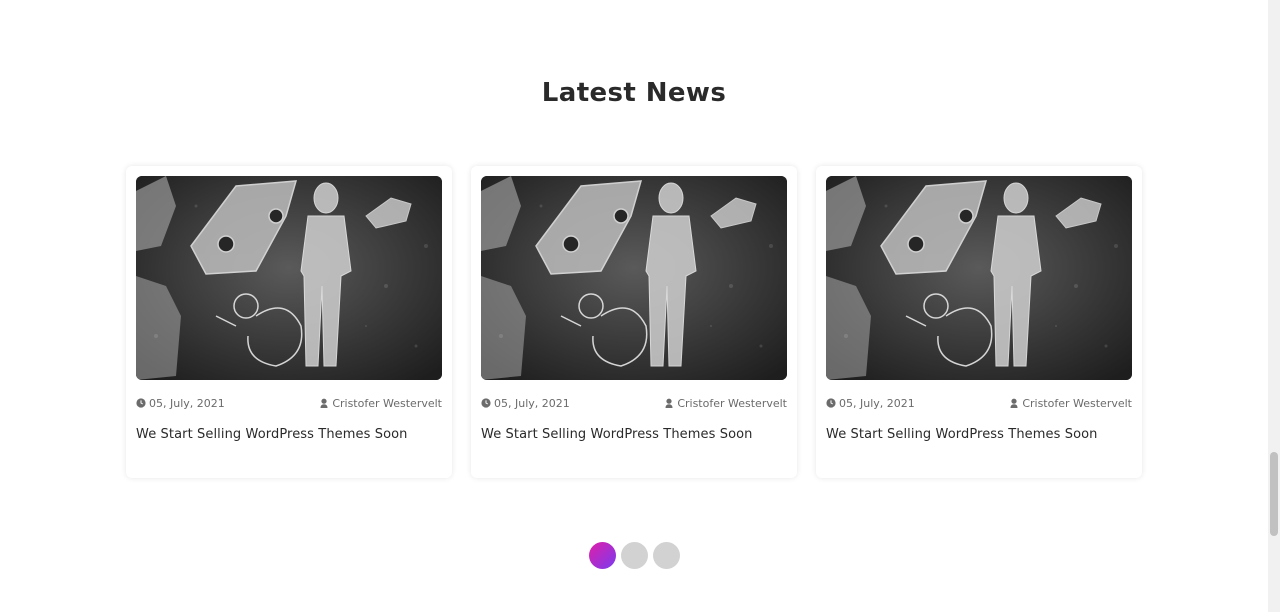  What do you see at coordinates (634, 93) in the screenshot?
I see `section-title: Latest News` at bounding box center [634, 93].